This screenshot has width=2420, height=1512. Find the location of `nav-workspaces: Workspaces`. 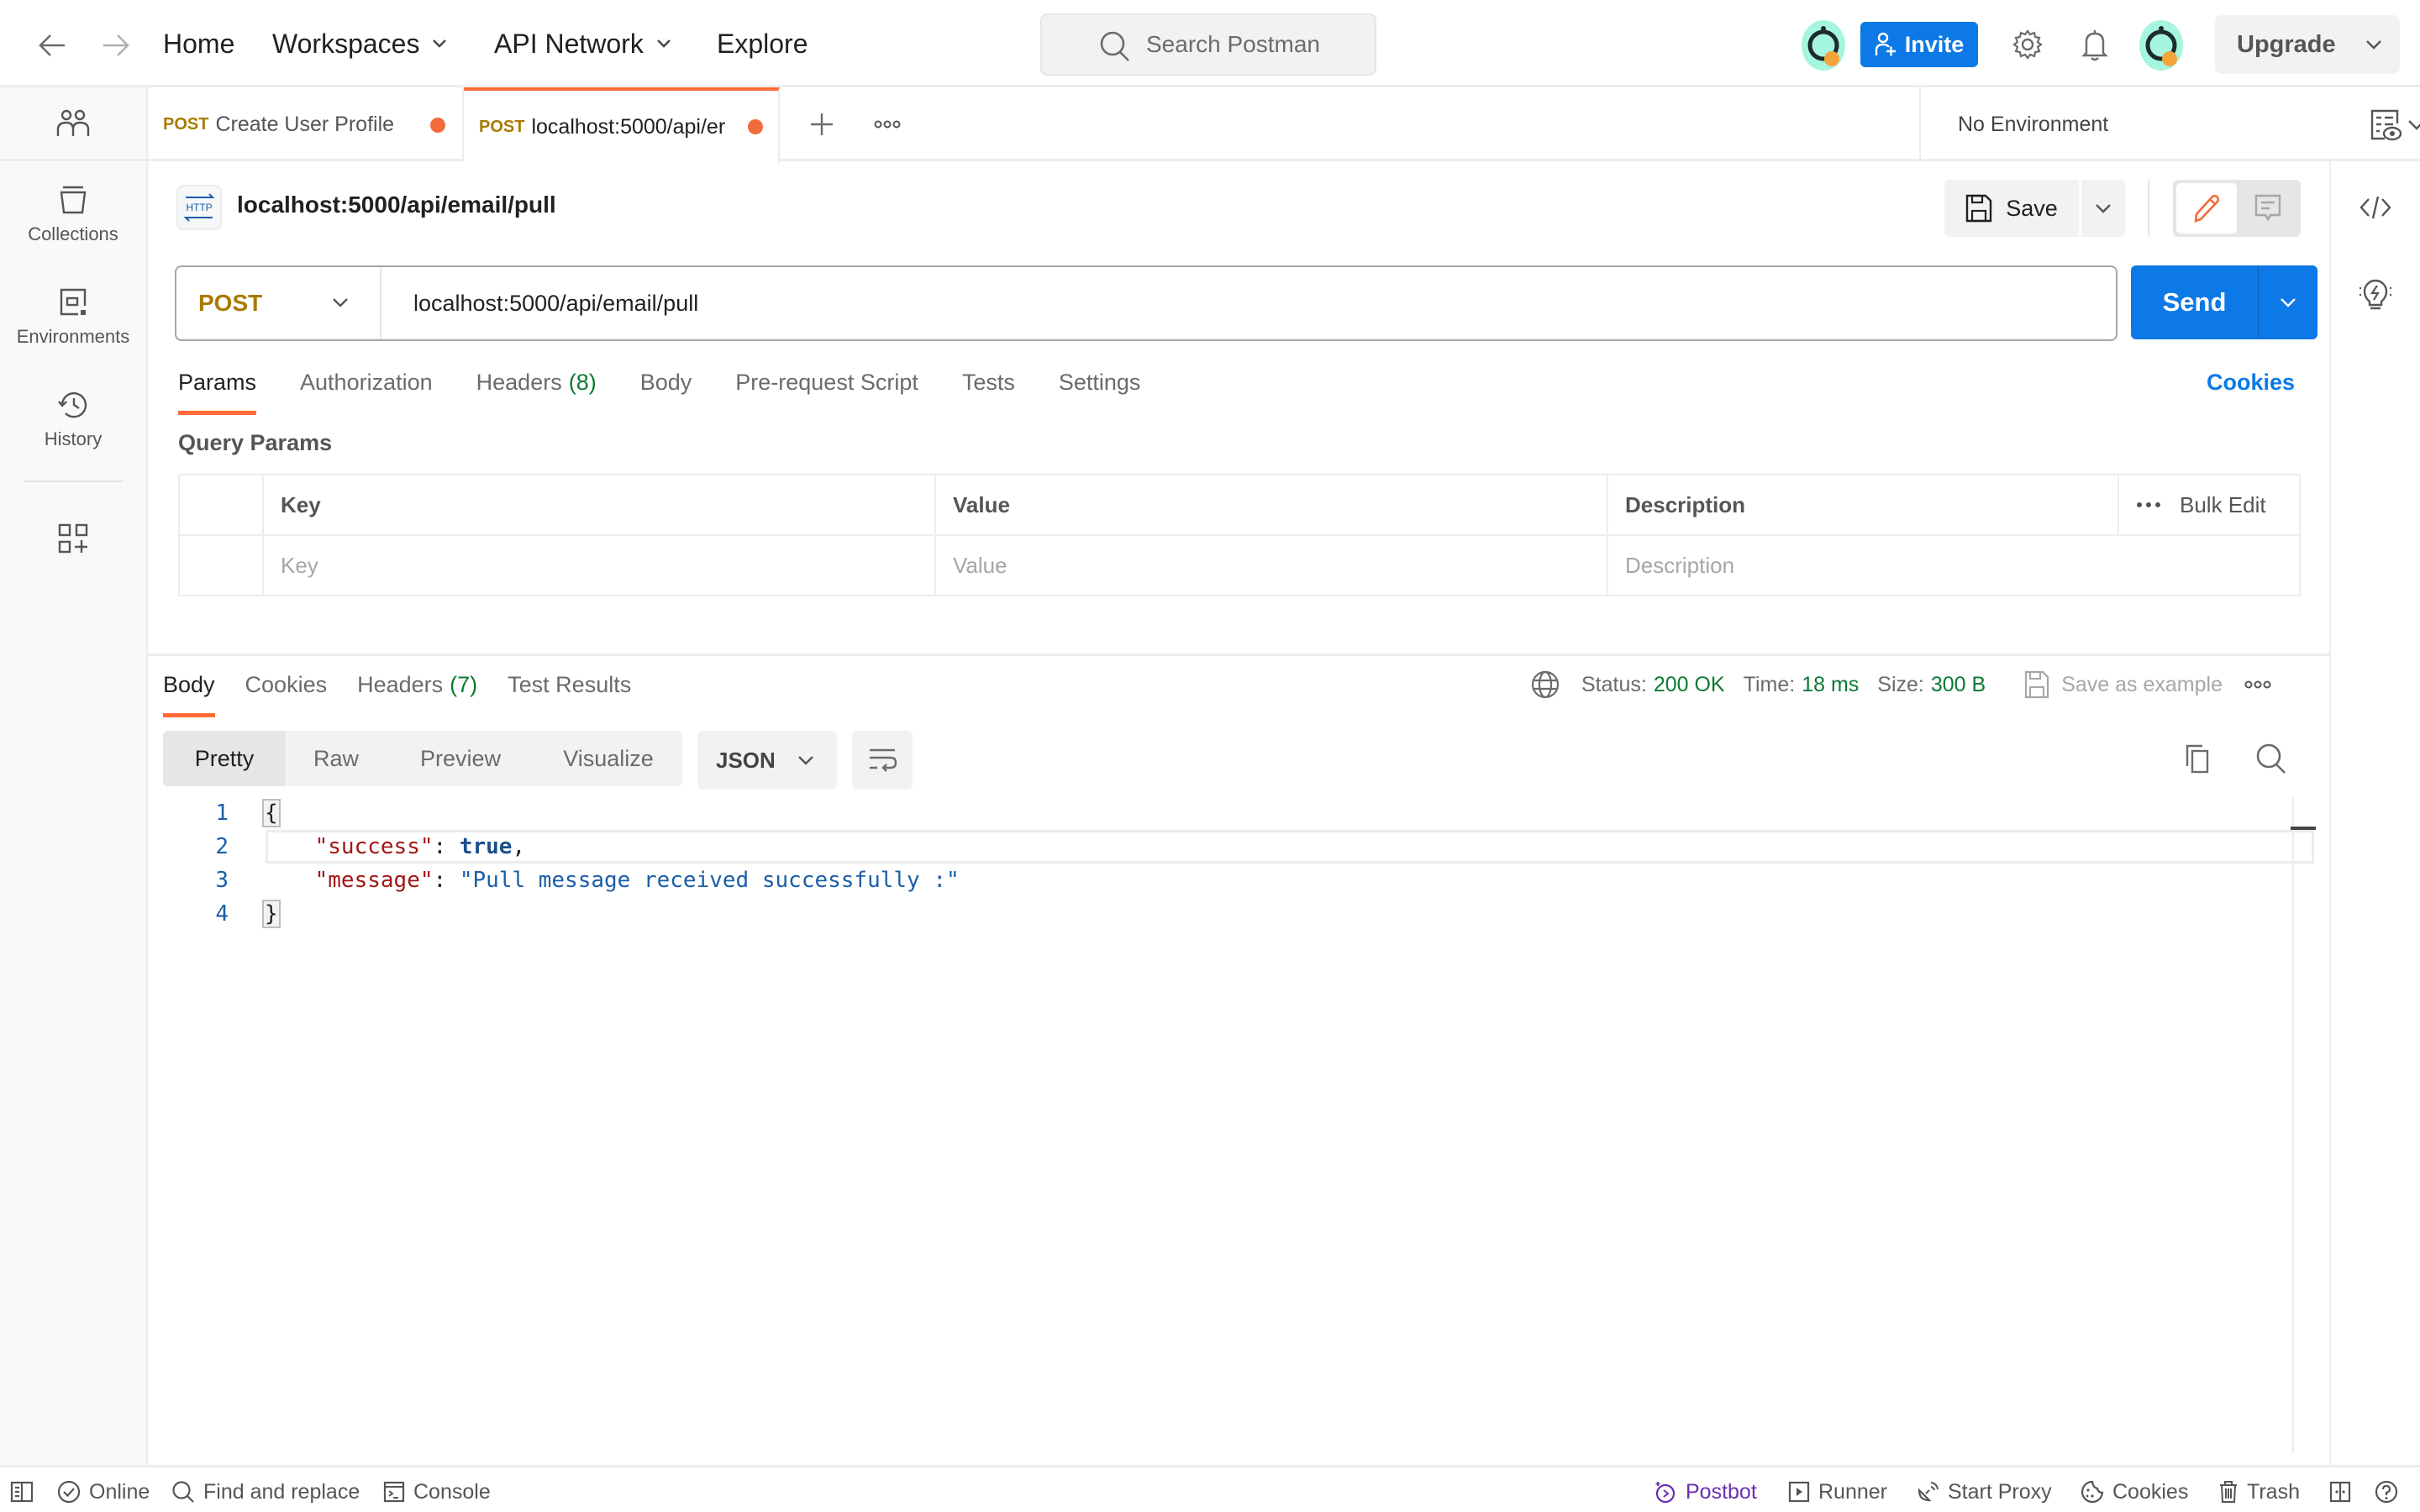

nav-workspaces: Workspaces is located at coordinates (360, 44).